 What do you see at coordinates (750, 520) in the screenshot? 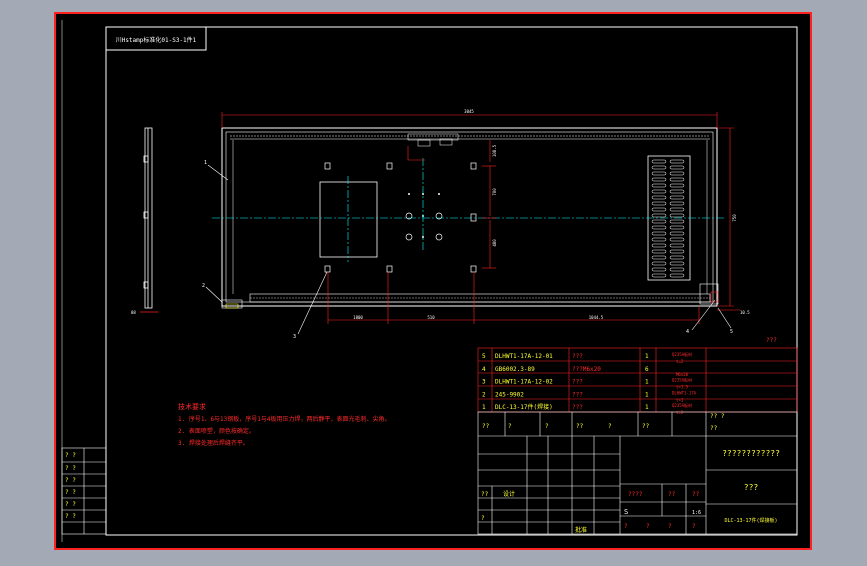
I see `tb-drawing-no: DLC-13-17件(焊接板)` at bounding box center [750, 520].